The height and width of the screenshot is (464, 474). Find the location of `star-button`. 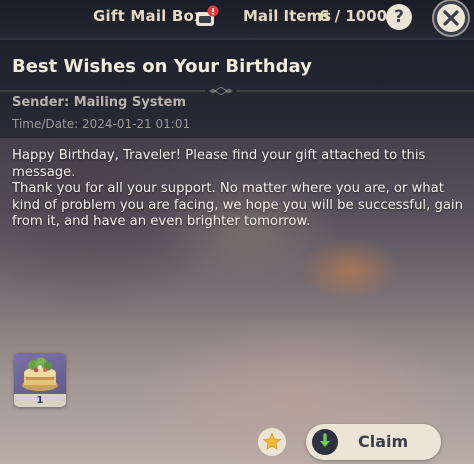

star-button is located at coordinates (272, 442).